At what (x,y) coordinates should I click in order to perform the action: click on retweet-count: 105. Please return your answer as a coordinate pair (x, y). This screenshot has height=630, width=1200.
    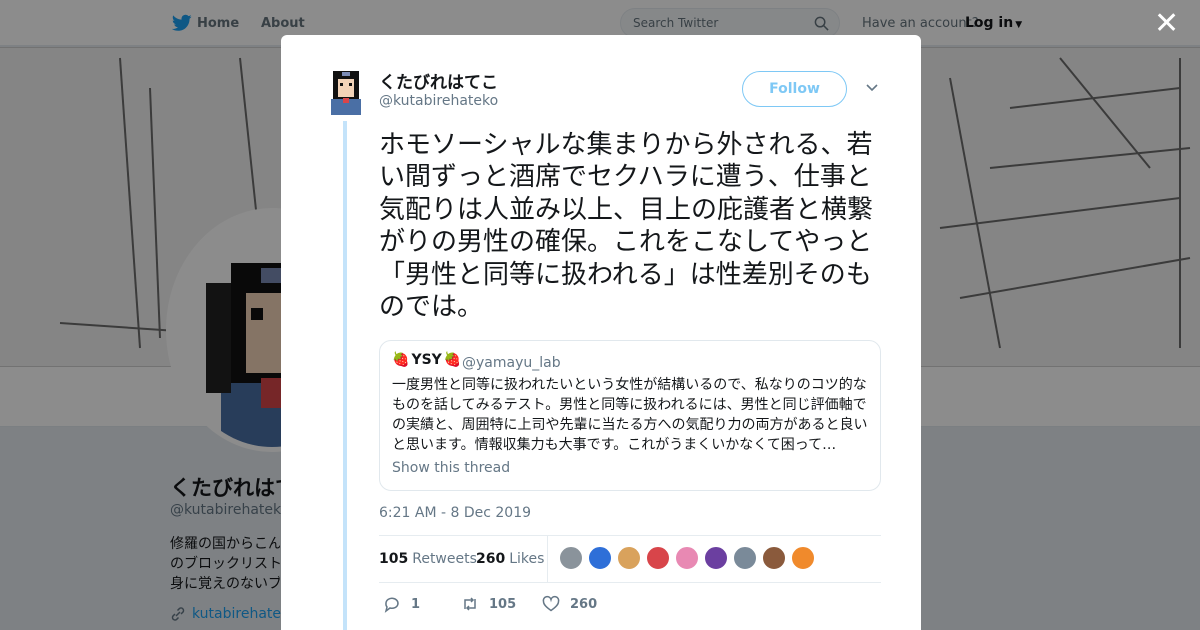
    Looking at the image, I should click on (503, 604).